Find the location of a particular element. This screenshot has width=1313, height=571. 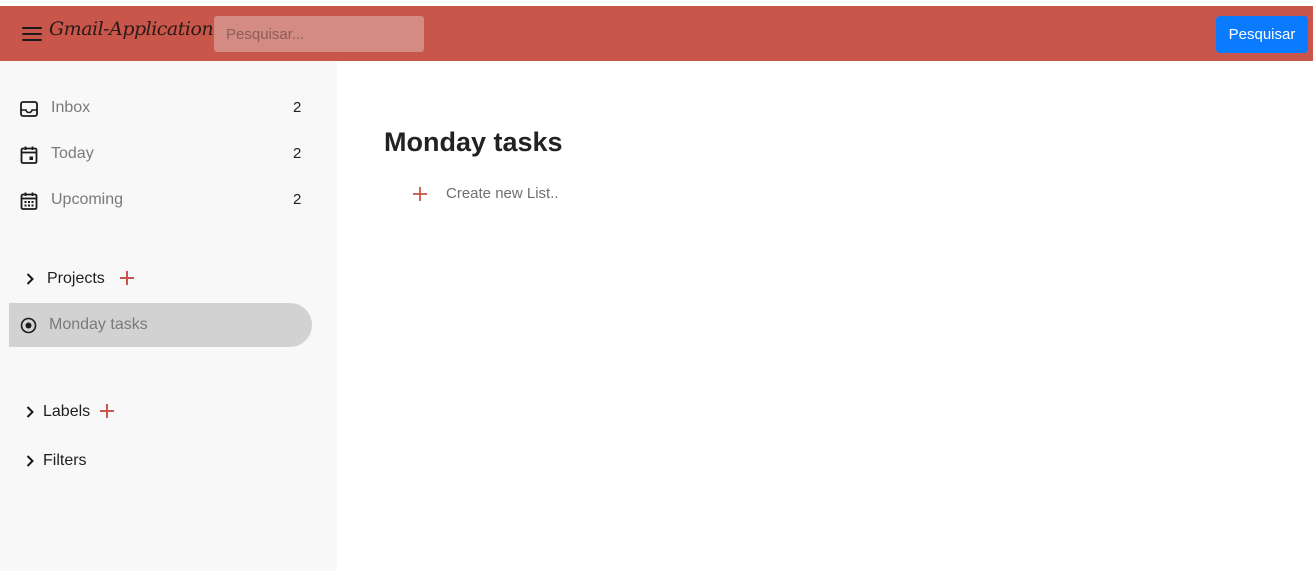

add-project-plus-icon is located at coordinates (127, 278).